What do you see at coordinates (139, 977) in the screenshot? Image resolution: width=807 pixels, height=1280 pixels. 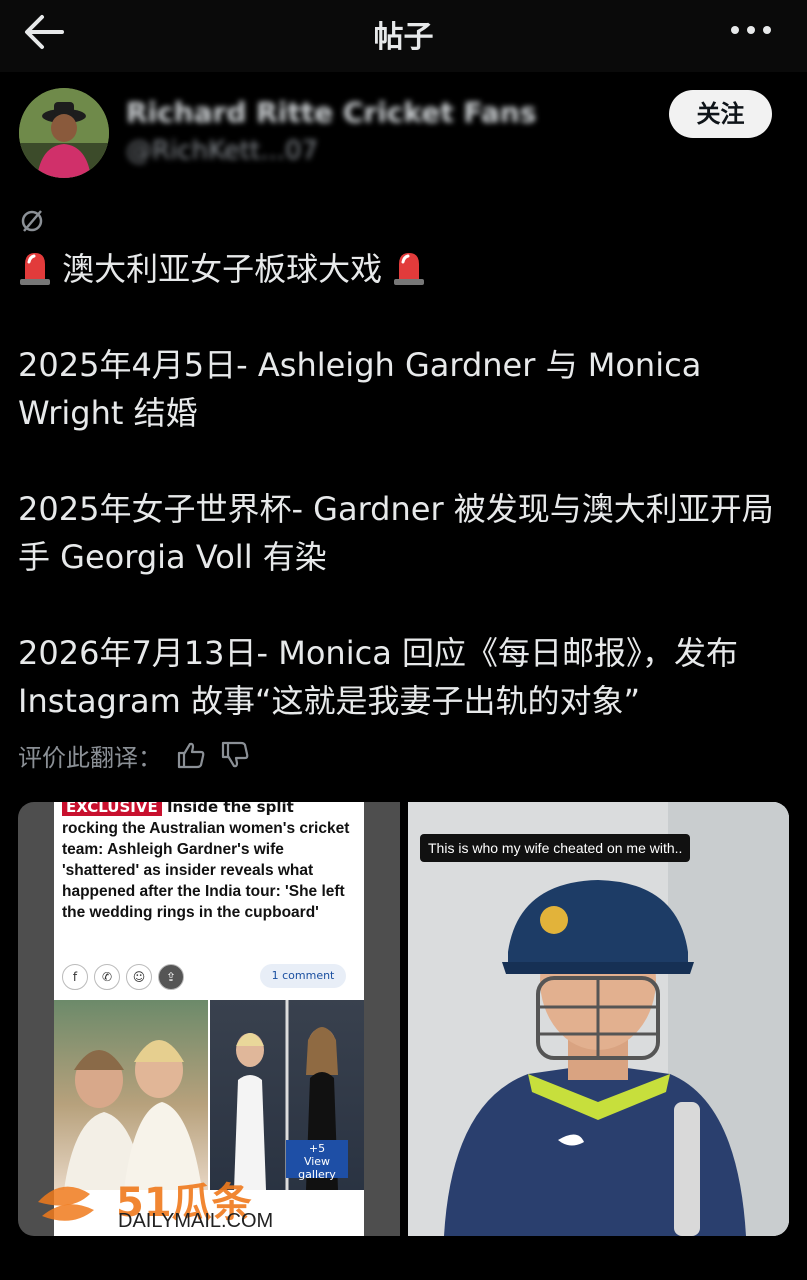 I see `snapchat-icon: ☺` at bounding box center [139, 977].